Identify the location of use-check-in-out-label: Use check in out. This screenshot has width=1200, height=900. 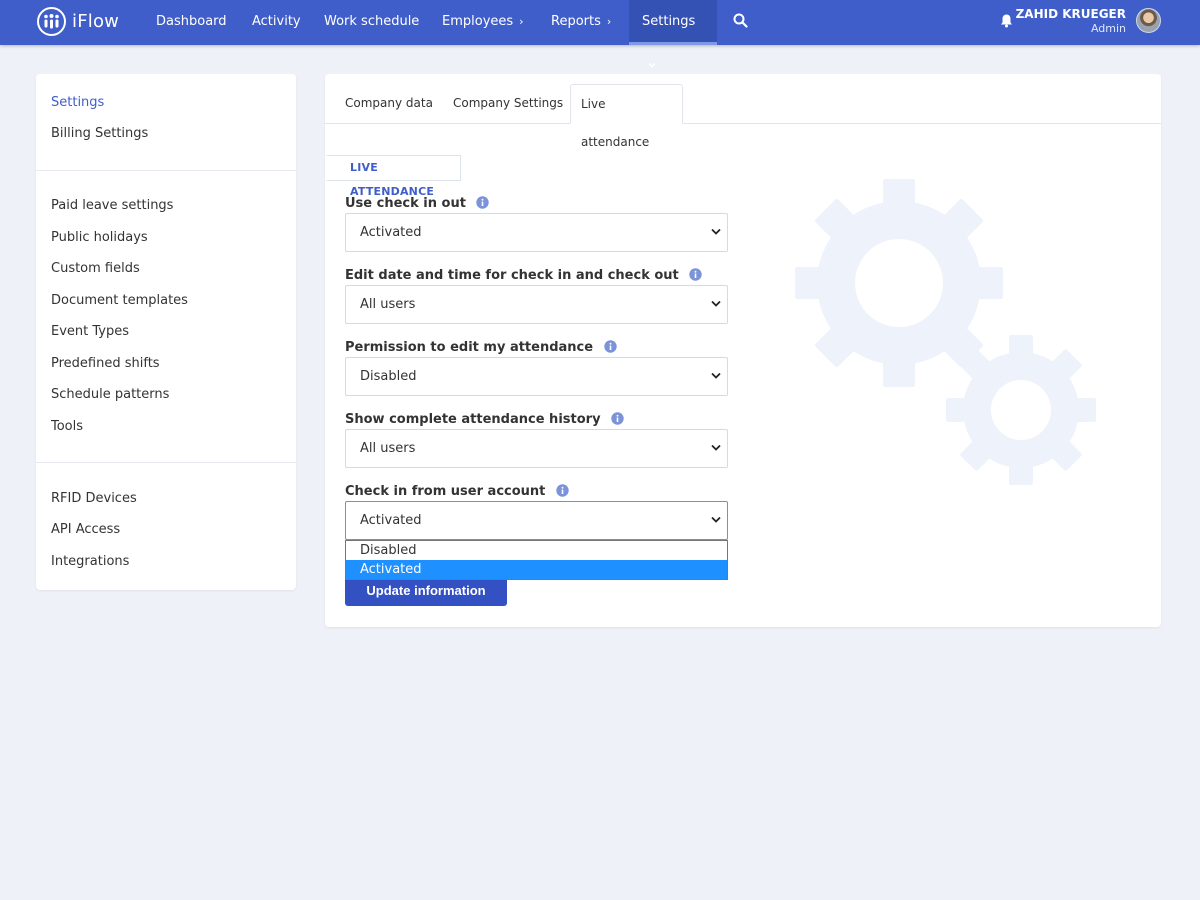
(417, 203).